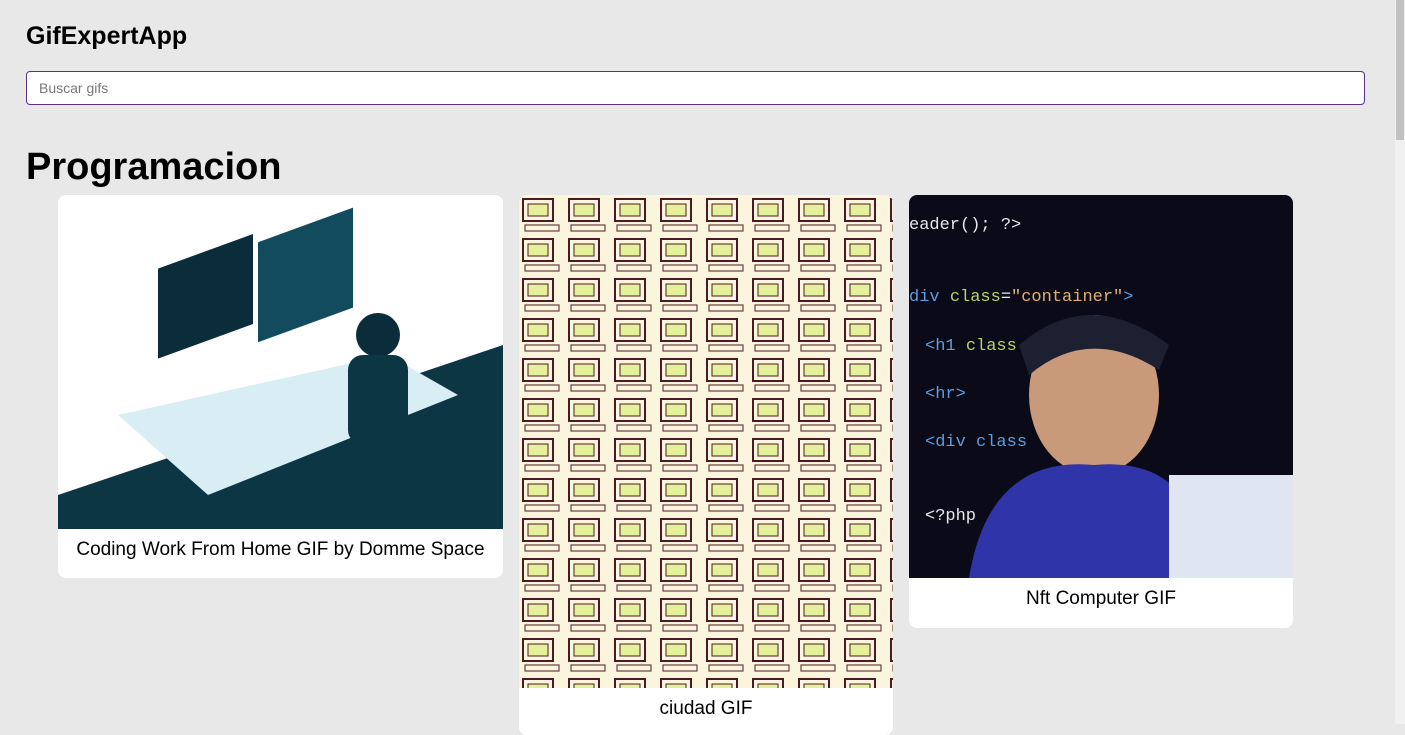 Image resolution: width=1405 pixels, height=735 pixels. What do you see at coordinates (945, 394) in the screenshot?
I see `svg-text: <hr>` at bounding box center [945, 394].